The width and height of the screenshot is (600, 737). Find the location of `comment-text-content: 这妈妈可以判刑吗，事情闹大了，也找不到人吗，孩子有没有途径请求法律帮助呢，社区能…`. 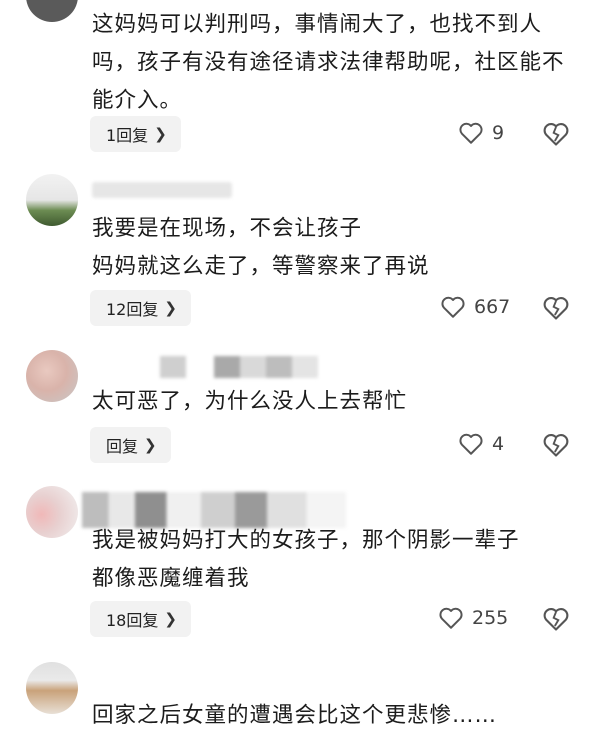

comment-text-content: 这妈妈可以判刑吗，事情闹大了，也找不到人吗，孩子有没有途径请求法律帮助呢，社区能… is located at coordinates (328, 62).